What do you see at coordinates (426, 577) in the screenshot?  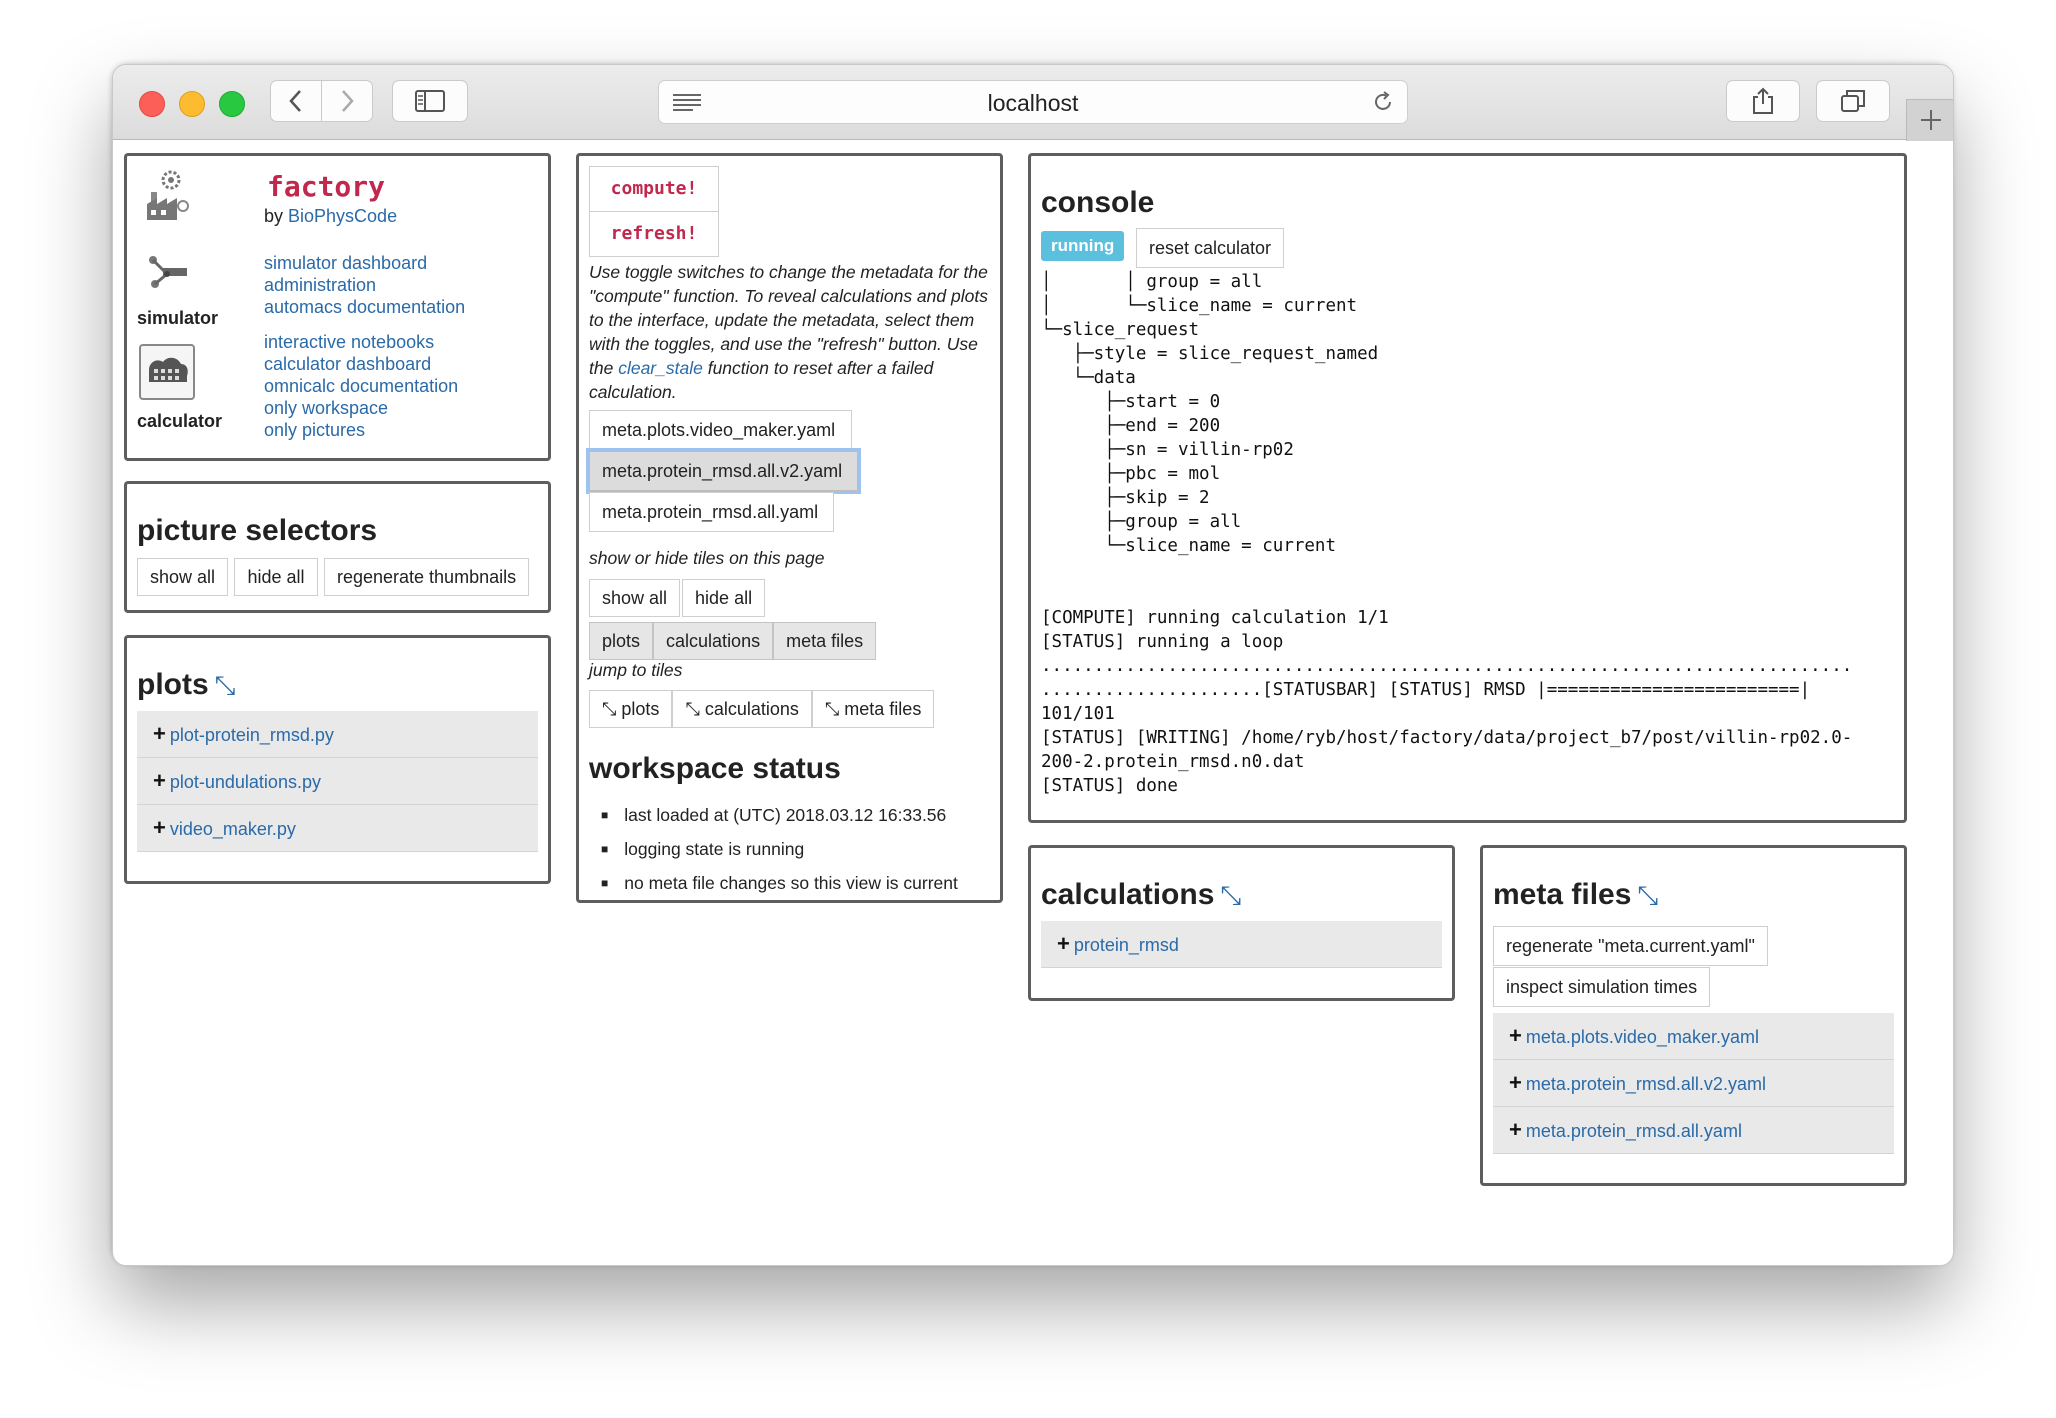 I see `regenerate-thumbnails-button: regenerate thumbnails` at bounding box center [426, 577].